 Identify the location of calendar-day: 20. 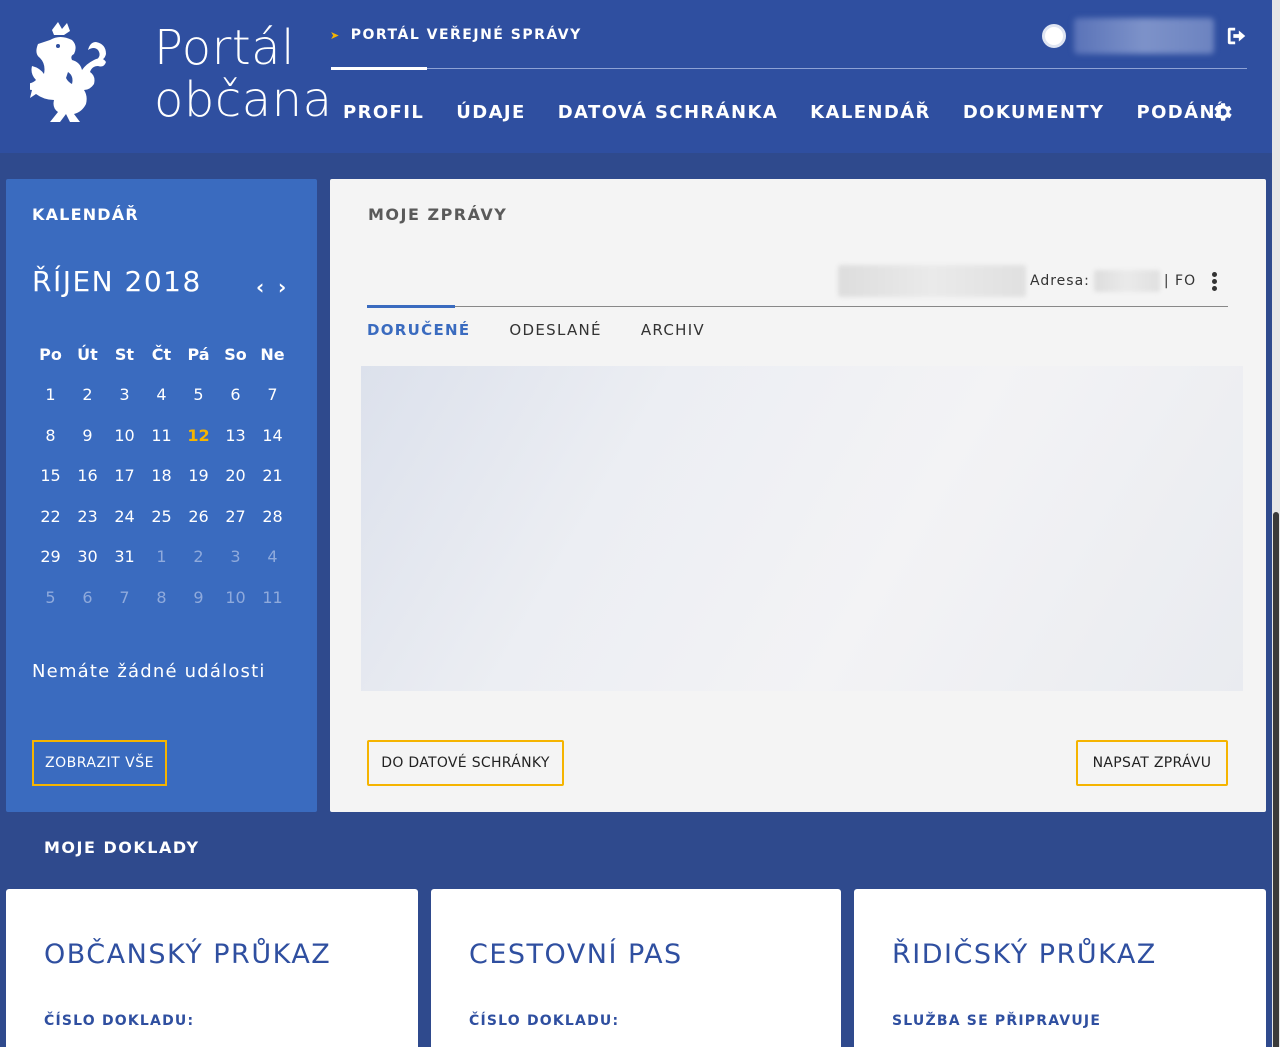
(235, 476).